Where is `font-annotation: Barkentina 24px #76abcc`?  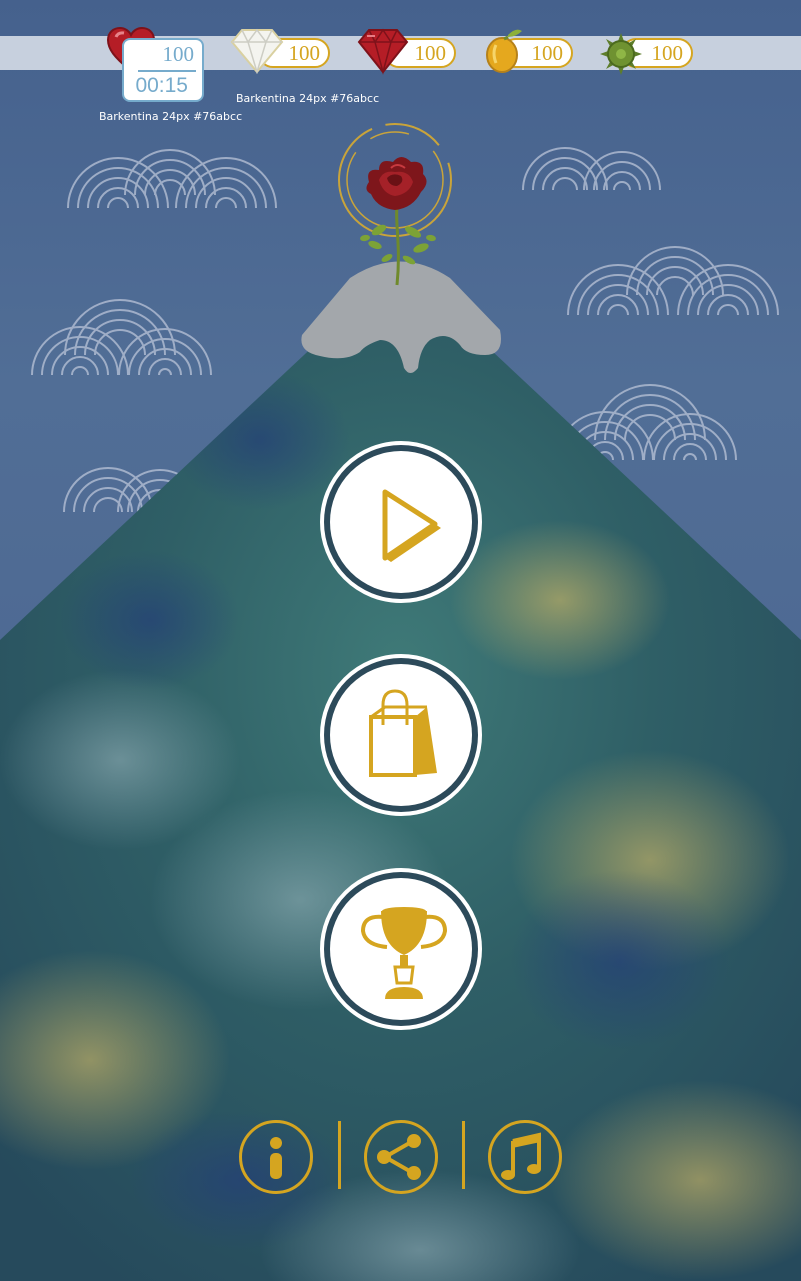
font-annotation: Barkentina 24px #76abcc is located at coordinates (171, 116).